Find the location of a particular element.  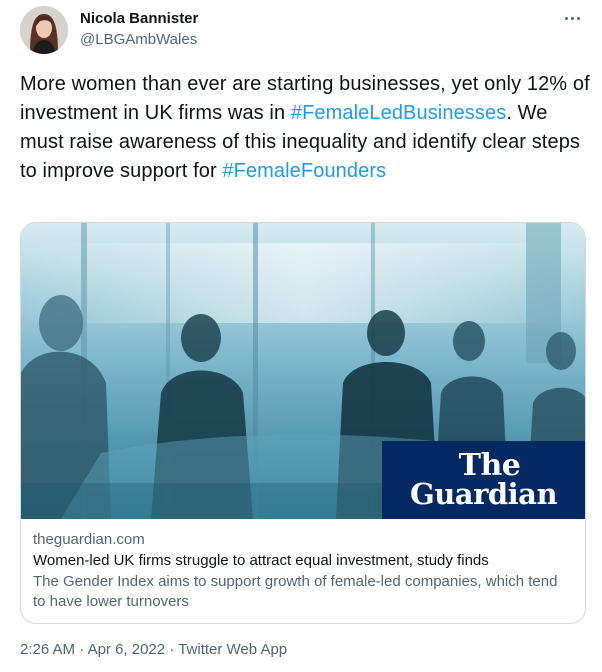

guardian-logo: The Guardian is located at coordinates (483, 480).